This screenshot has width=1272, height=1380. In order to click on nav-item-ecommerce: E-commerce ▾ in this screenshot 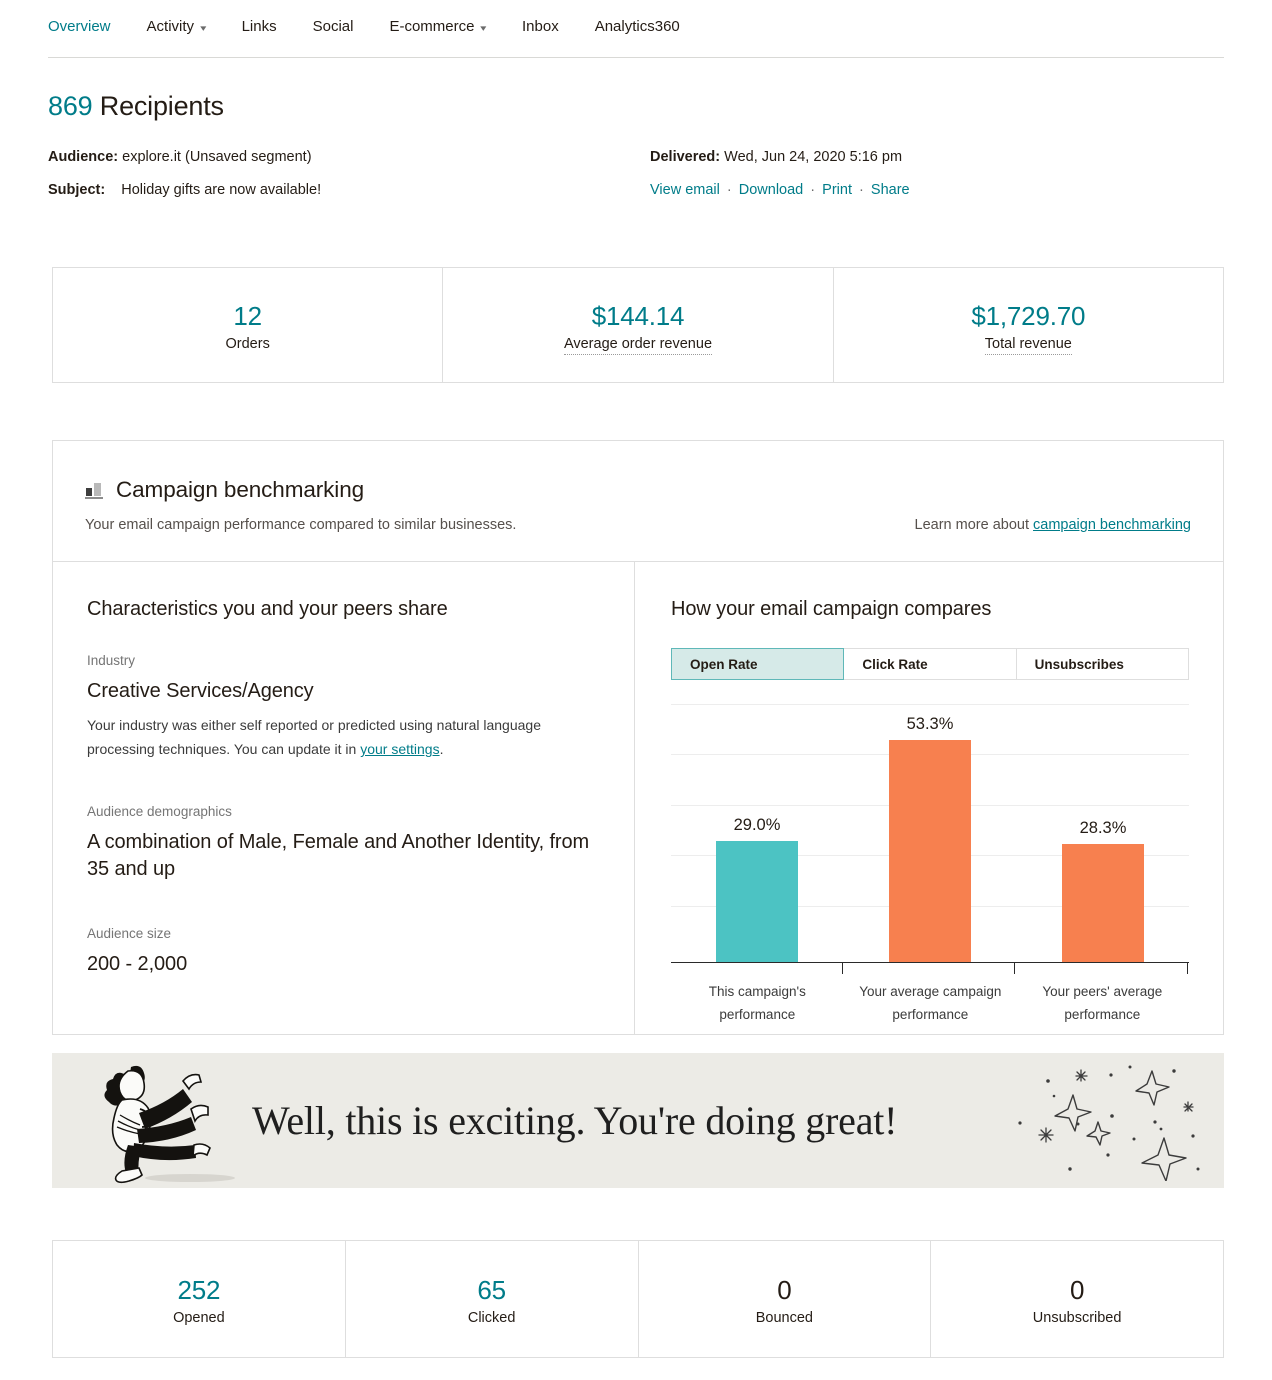, I will do `click(437, 27)`.